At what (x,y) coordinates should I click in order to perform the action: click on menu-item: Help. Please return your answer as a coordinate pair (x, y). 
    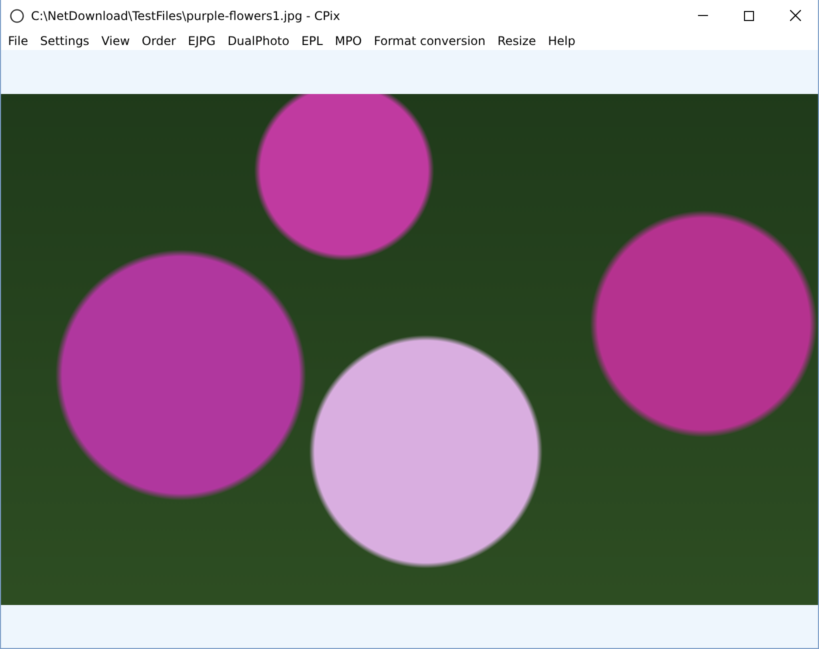
    Looking at the image, I should click on (562, 41).